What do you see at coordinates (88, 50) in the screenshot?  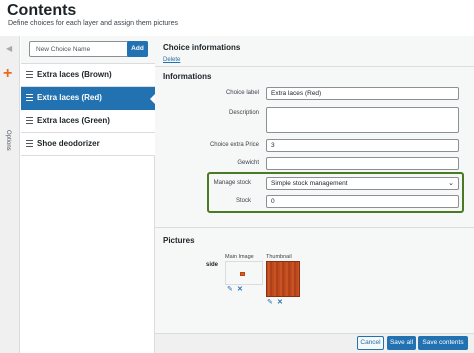 I see `new-choice-row: Add` at bounding box center [88, 50].